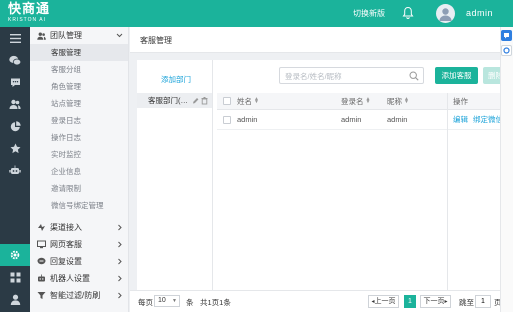 The height and width of the screenshot is (312, 513). Describe the element at coordinates (248, 101) in the screenshot. I see `column-header-name: 姓名 ▲ ▼` at that location.